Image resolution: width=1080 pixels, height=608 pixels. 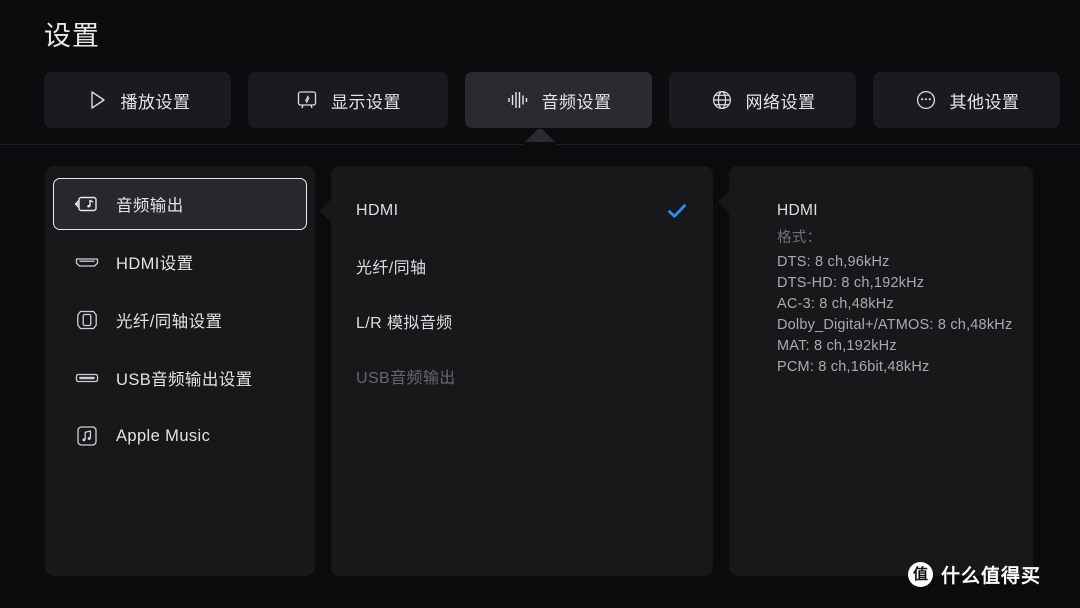 I want to click on detail-format-line: Dolby_Digital+/ATMOS: 8 ch,48kHz, so click(x=895, y=325).